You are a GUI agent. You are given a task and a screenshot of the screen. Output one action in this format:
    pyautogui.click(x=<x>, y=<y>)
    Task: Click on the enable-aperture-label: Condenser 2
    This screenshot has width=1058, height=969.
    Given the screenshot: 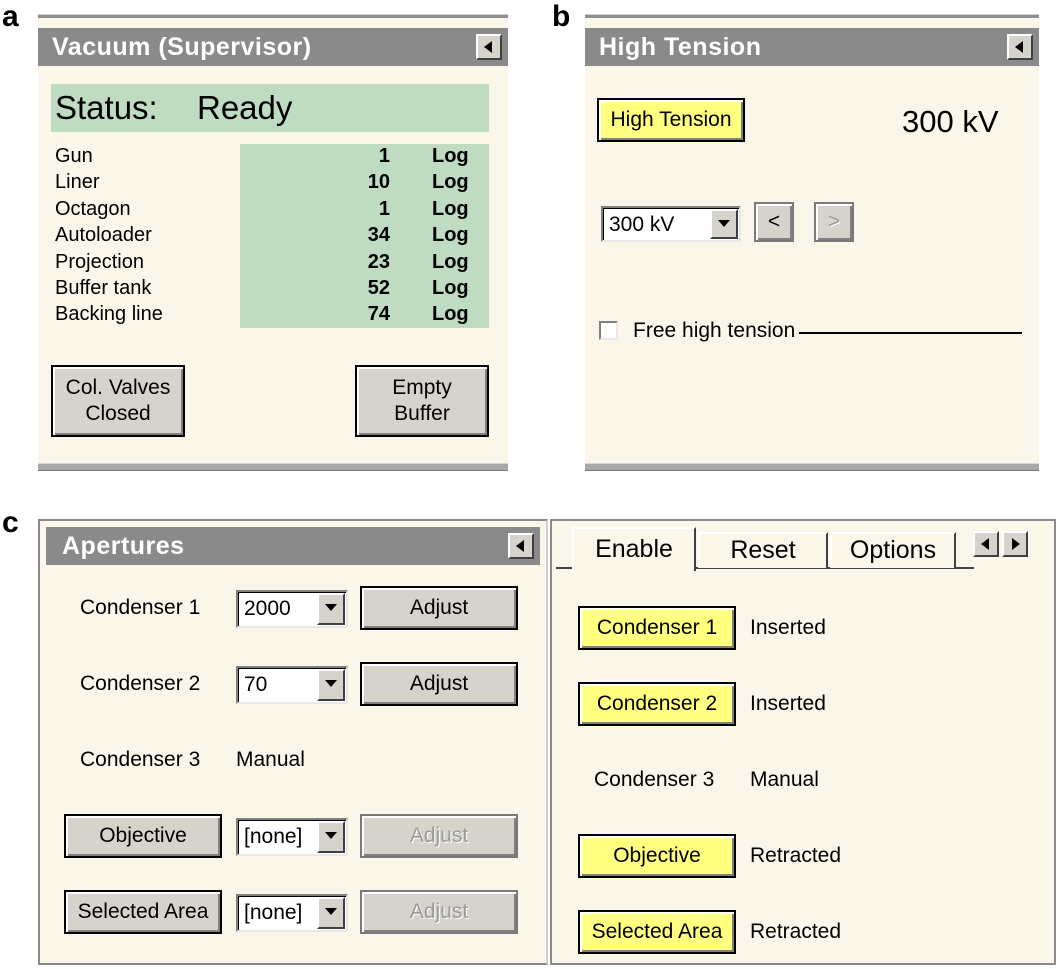 What is the action you would take?
    pyautogui.click(x=657, y=703)
    